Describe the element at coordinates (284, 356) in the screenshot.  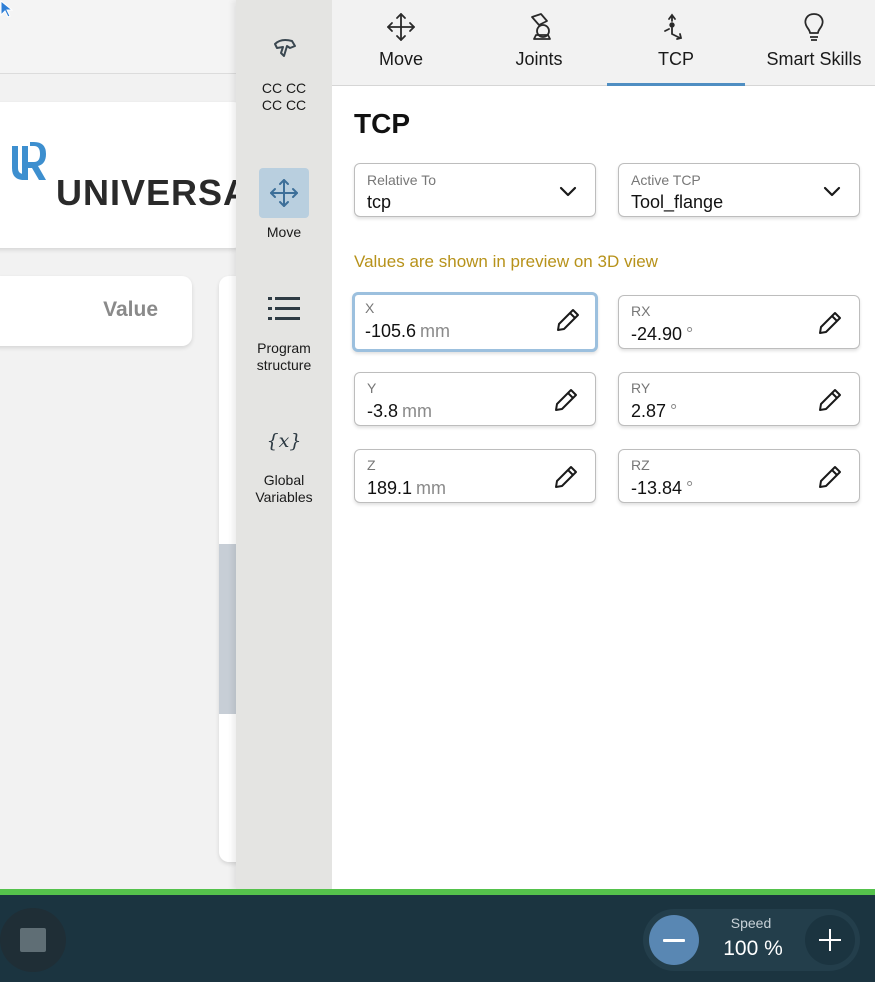
I see `nav-label-program-structure: Program structure` at that location.